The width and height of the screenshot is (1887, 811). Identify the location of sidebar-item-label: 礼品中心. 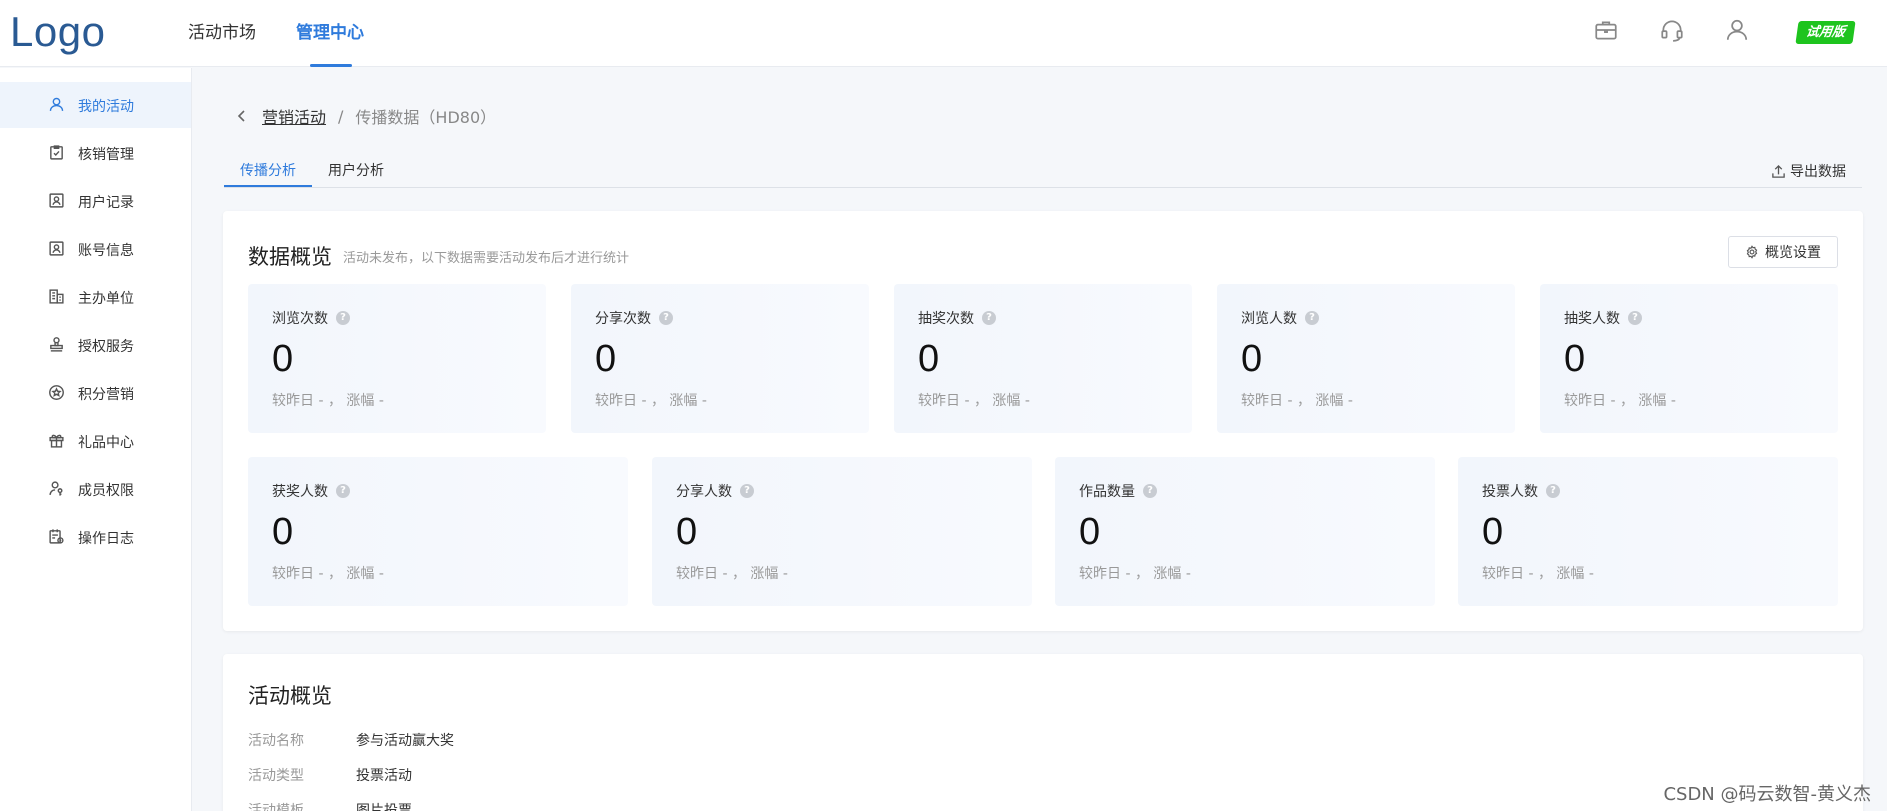
(106, 443).